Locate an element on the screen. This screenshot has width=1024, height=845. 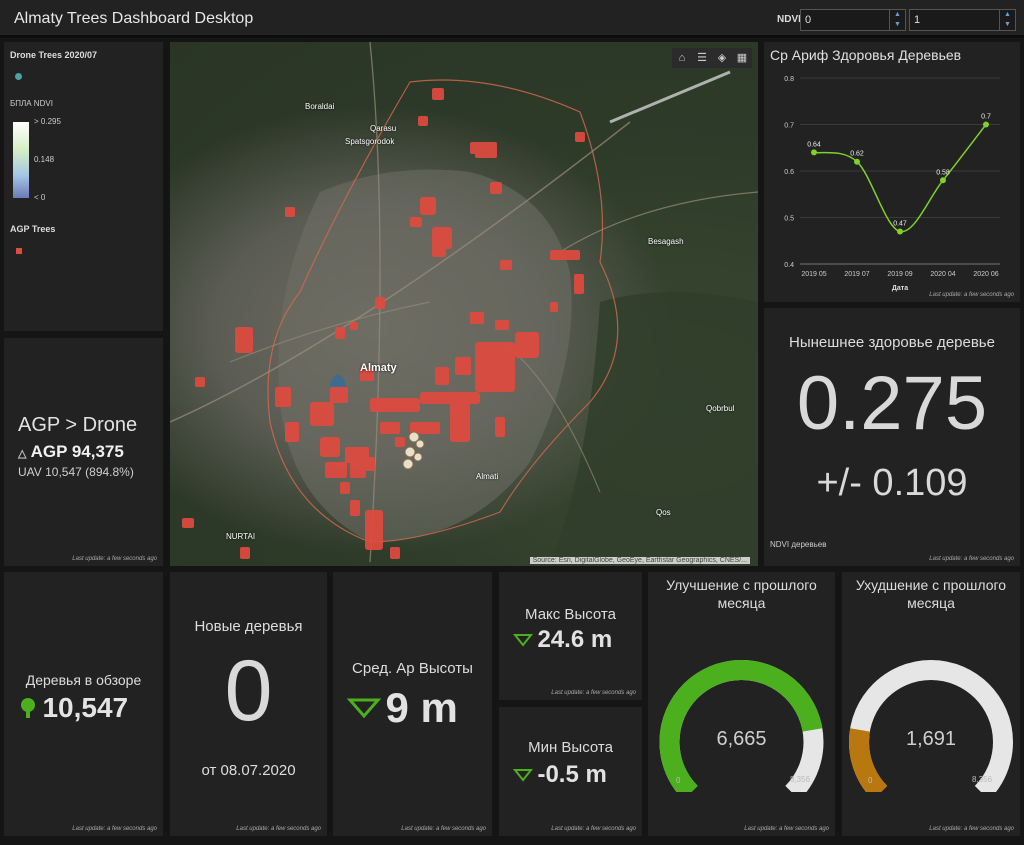
trees-review-count: 10,547 is located at coordinates (73, 708).